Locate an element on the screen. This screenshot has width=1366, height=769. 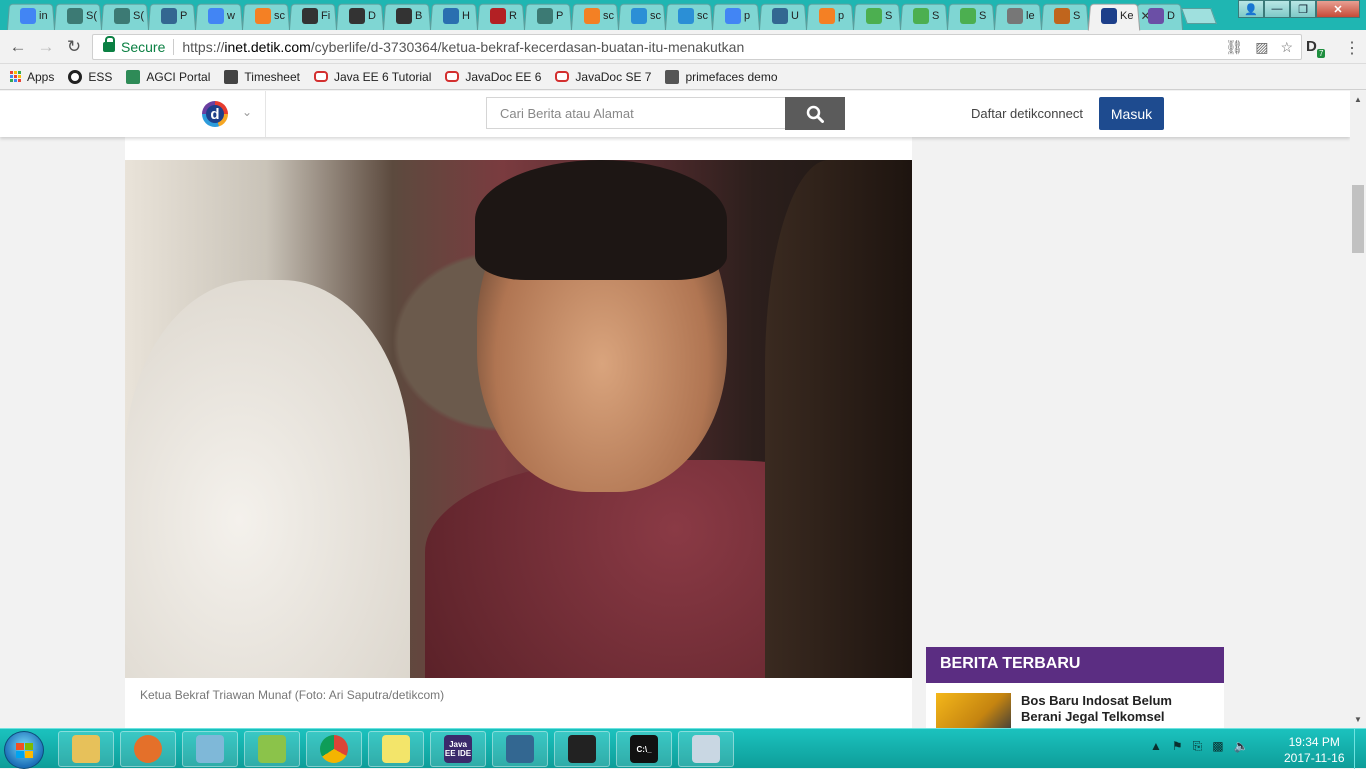
tab-content: Ke ✕ is located at coordinates (1126, 16).